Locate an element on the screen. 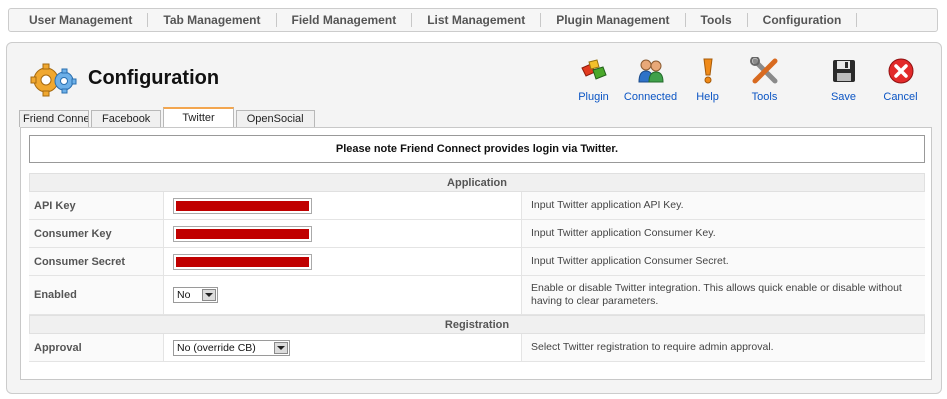  nav-list-management: List Management is located at coordinates (477, 20).